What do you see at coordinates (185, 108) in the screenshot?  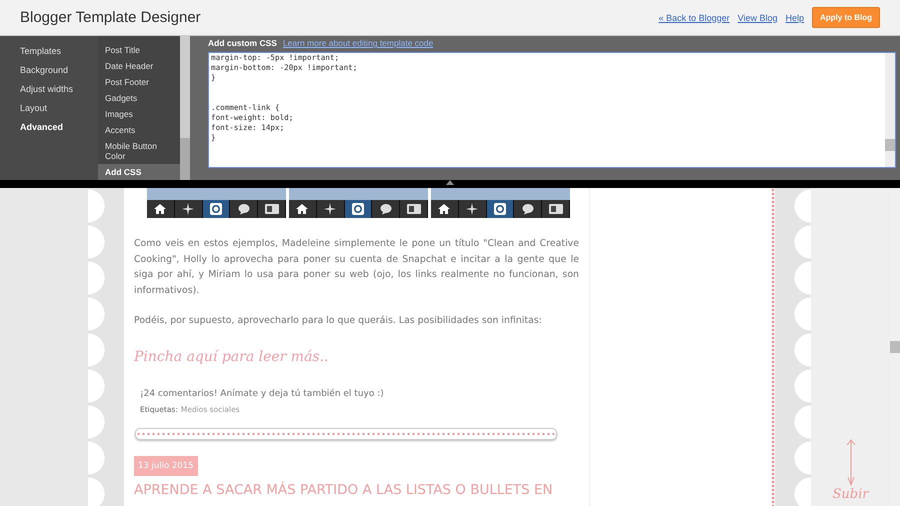 I see `scrollbar` at bounding box center [185, 108].